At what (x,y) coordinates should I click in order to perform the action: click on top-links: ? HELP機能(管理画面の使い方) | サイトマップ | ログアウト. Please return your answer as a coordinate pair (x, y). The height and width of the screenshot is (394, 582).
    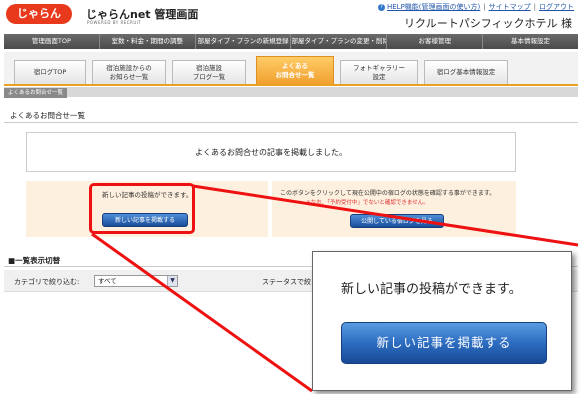
    Looking at the image, I should click on (476, 7).